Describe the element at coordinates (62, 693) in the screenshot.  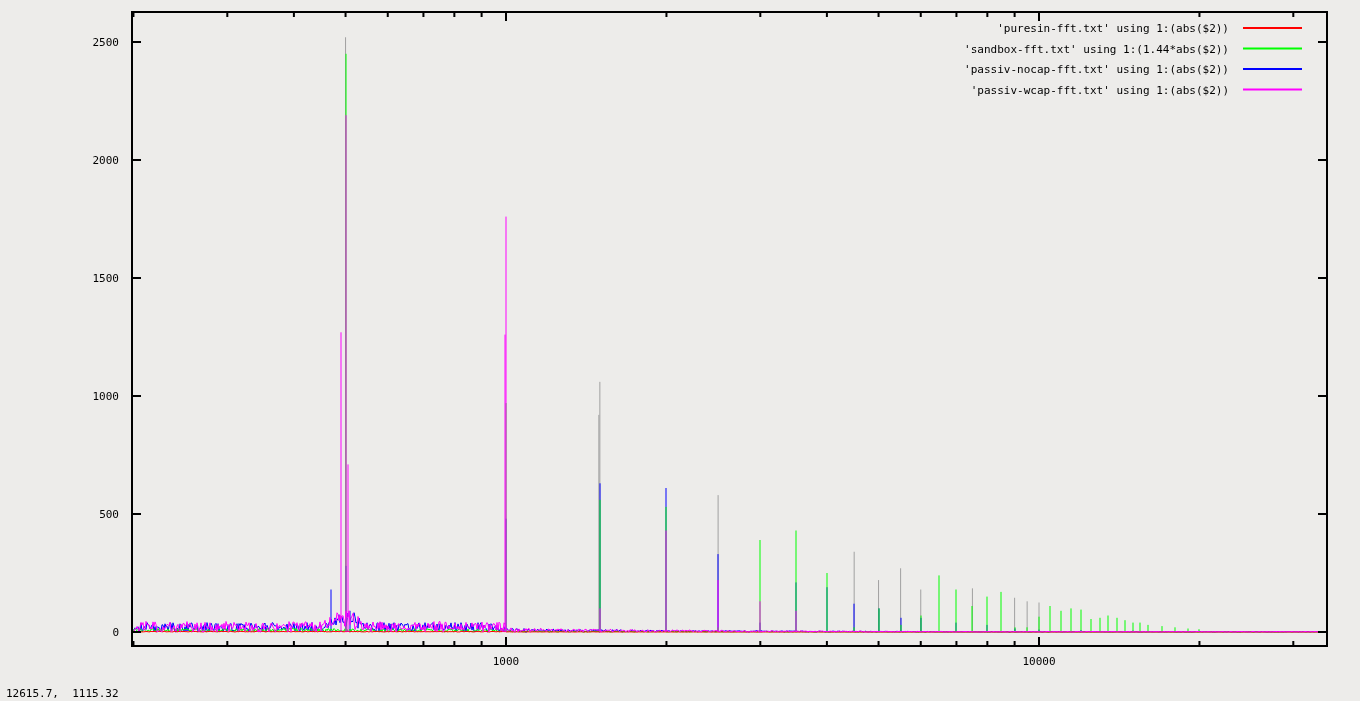
I see `cursor-coordinates: 12615.7, 1115.32` at that location.